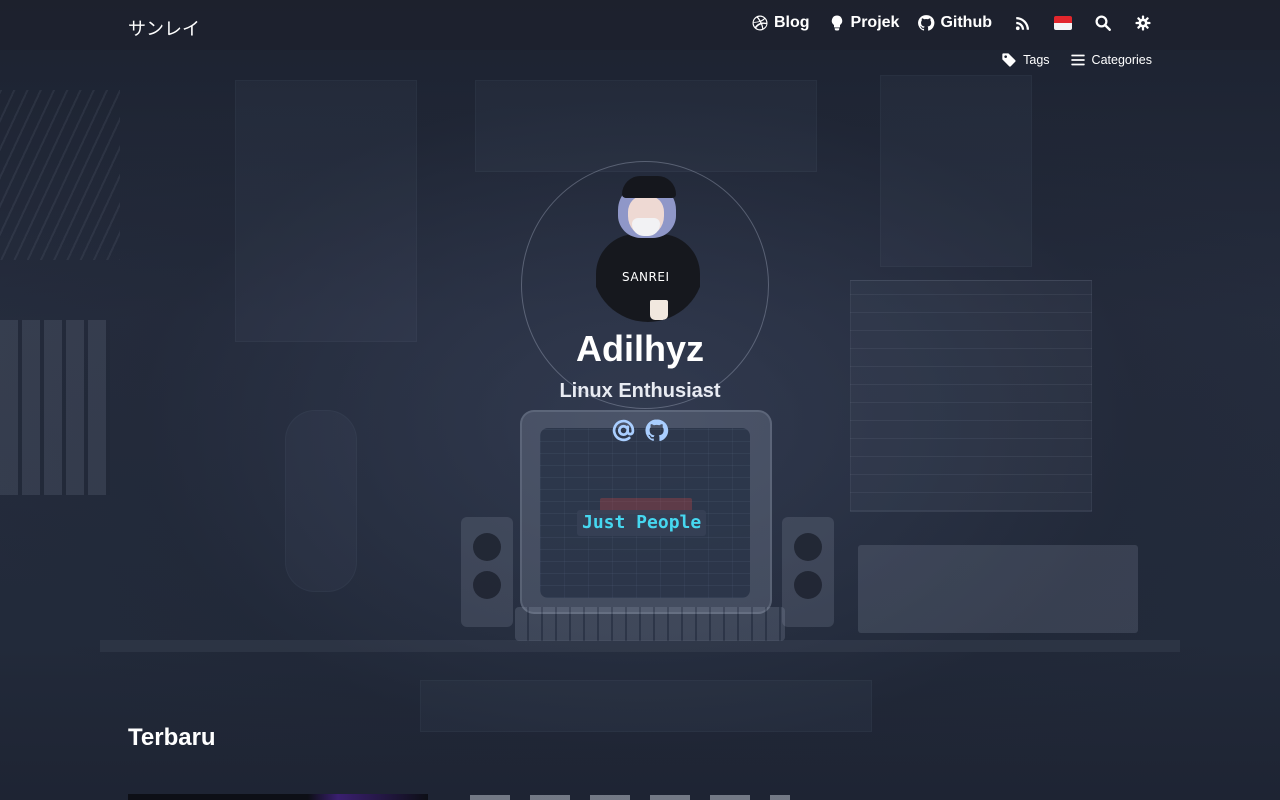 The width and height of the screenshot is (1280, 800). I want to click on rss-icon, so click(1022, 24).